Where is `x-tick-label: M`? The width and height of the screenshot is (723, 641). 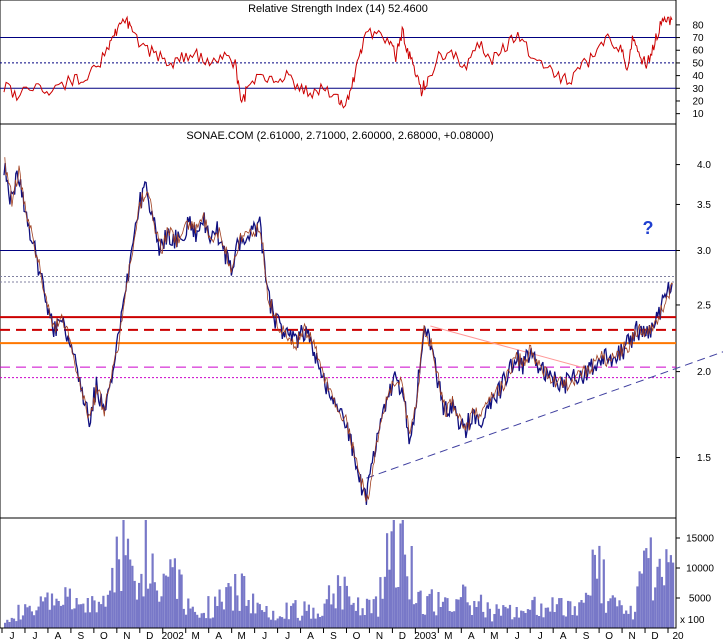 x-tick-label: M is located at coordinates (448, 636).